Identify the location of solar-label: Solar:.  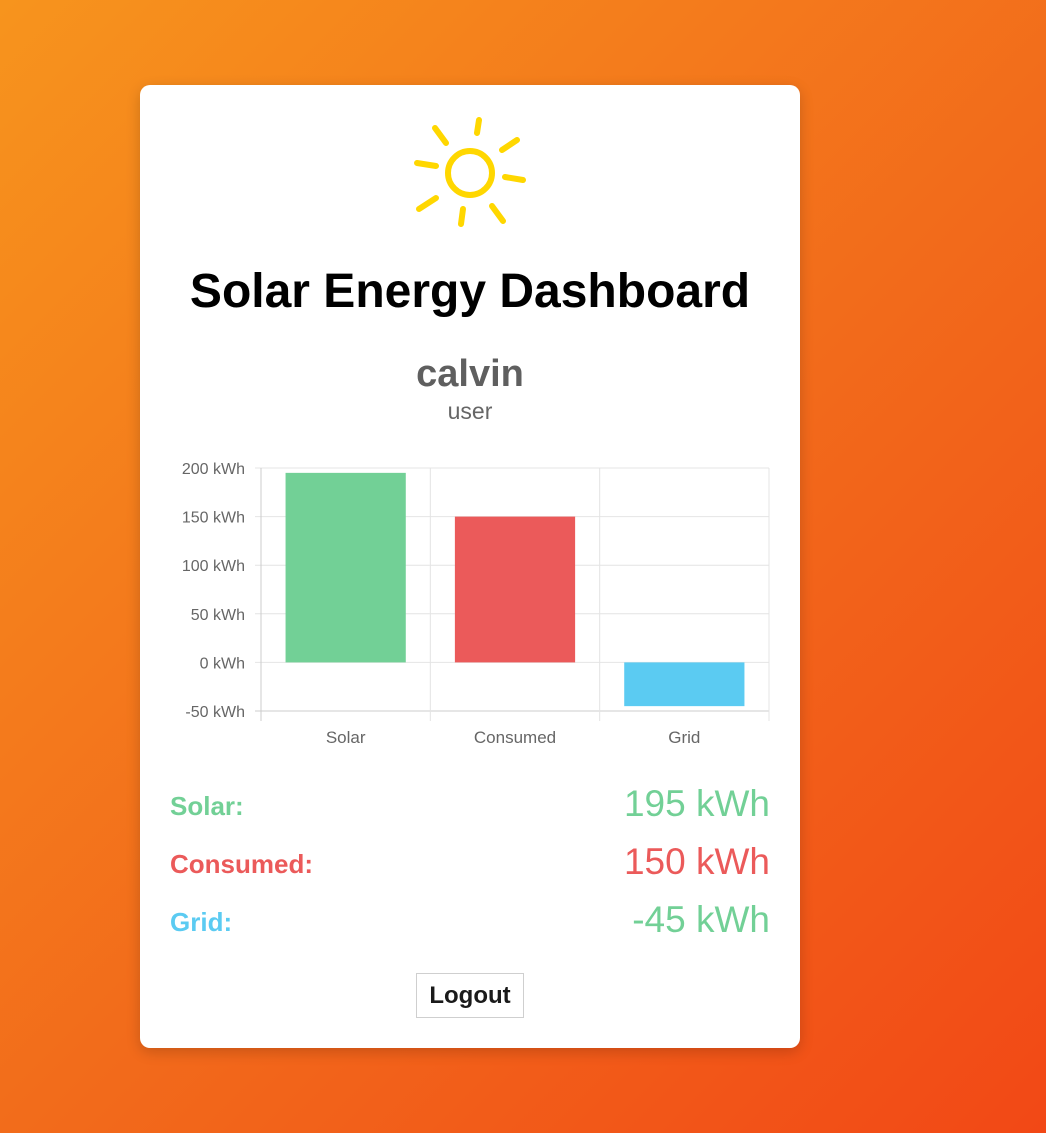
(207, 806).